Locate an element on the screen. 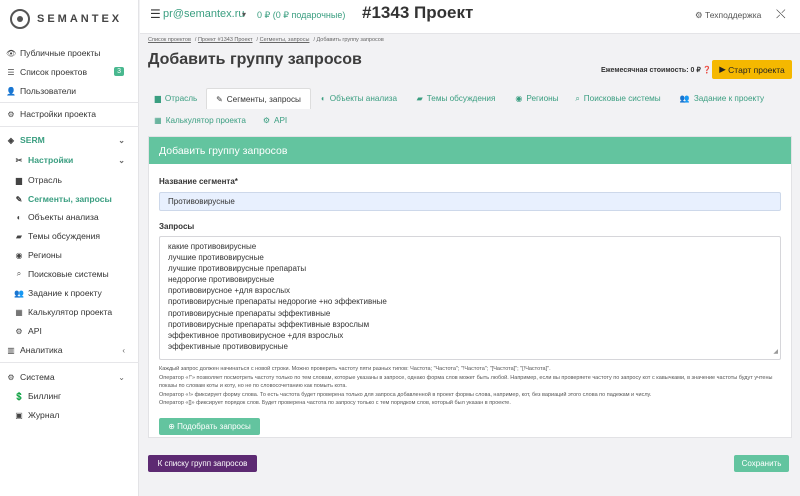 This screenshot has height=496, width=800. sidebar-item-label: Настройки is located at coordinates (51, 160).